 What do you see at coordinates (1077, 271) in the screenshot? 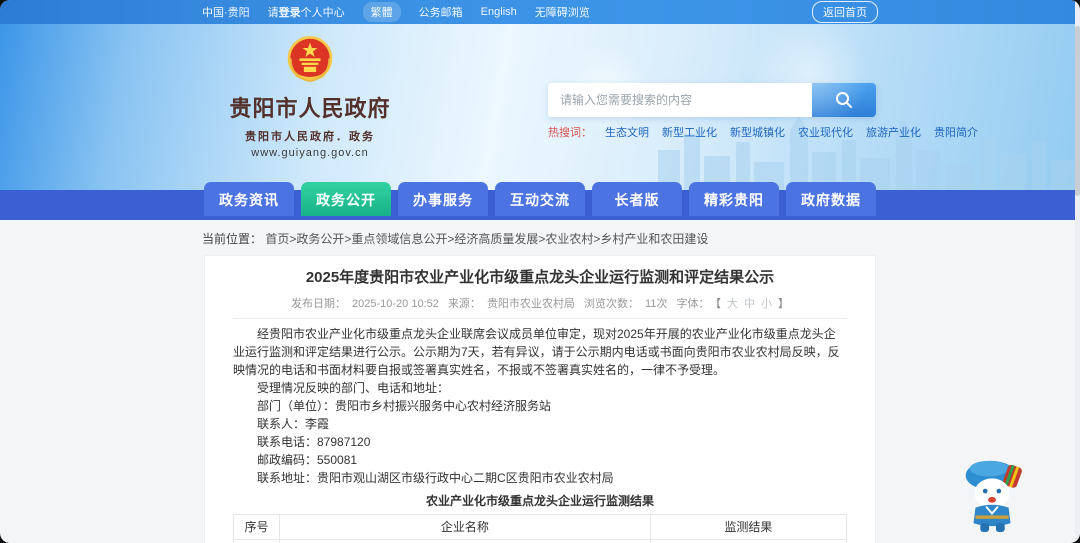
I see `scrollbar-track` at bounding box center [1077, 271].